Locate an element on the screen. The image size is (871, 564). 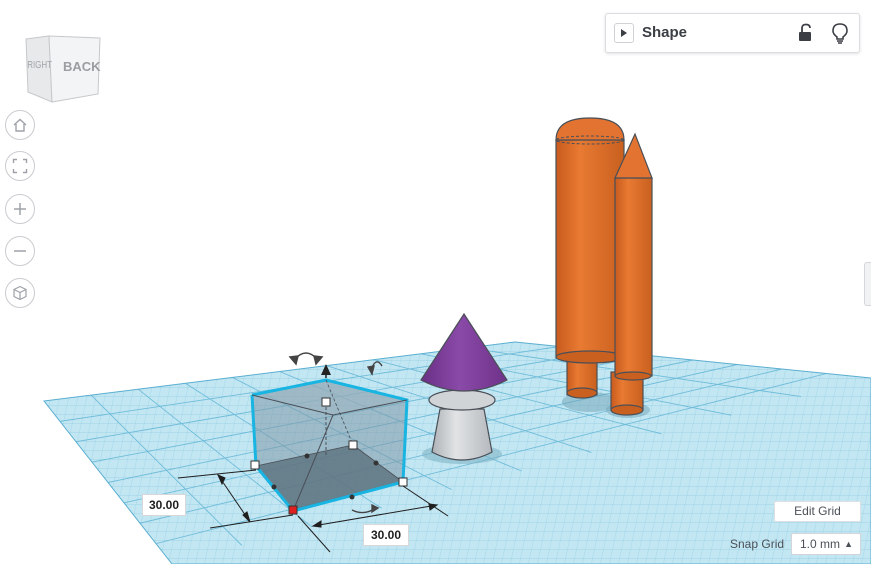
lightbulb-icon is located at coordinates (840, 33).